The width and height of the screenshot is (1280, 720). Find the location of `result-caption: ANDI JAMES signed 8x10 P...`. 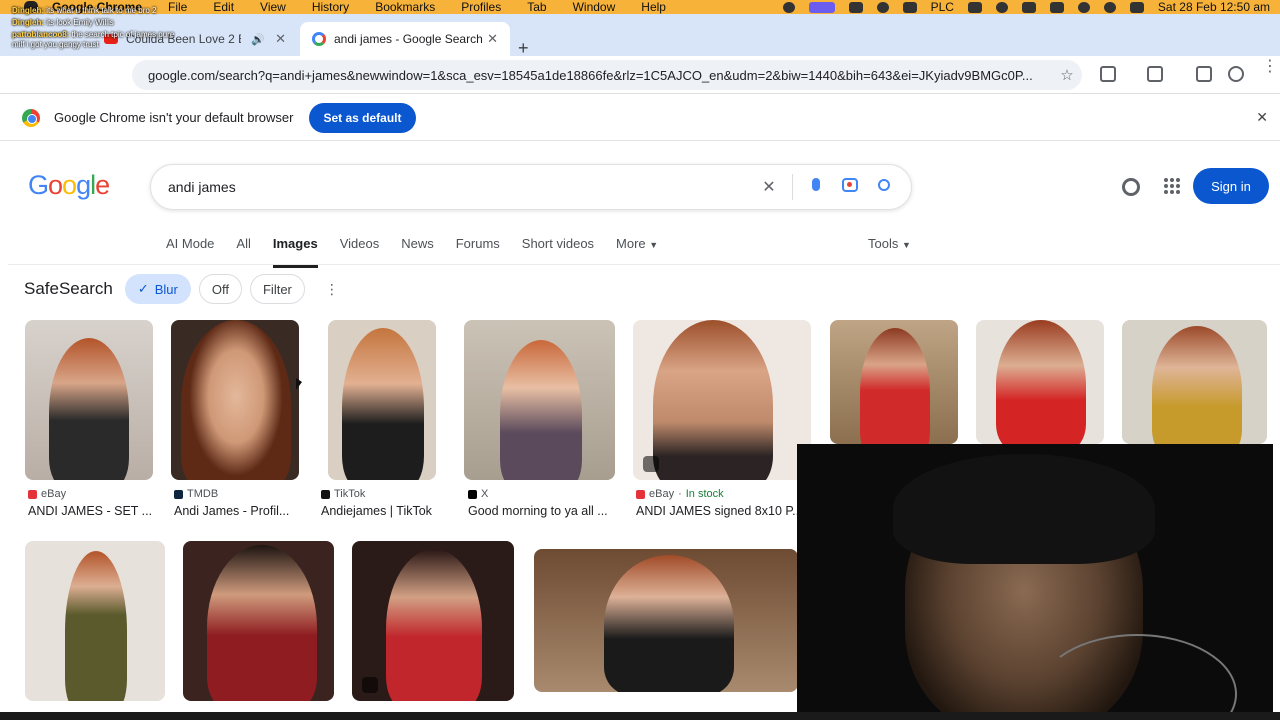

result-caption: ANDI JAMES signed 8x10 P... is located at coordinates (718, 511).